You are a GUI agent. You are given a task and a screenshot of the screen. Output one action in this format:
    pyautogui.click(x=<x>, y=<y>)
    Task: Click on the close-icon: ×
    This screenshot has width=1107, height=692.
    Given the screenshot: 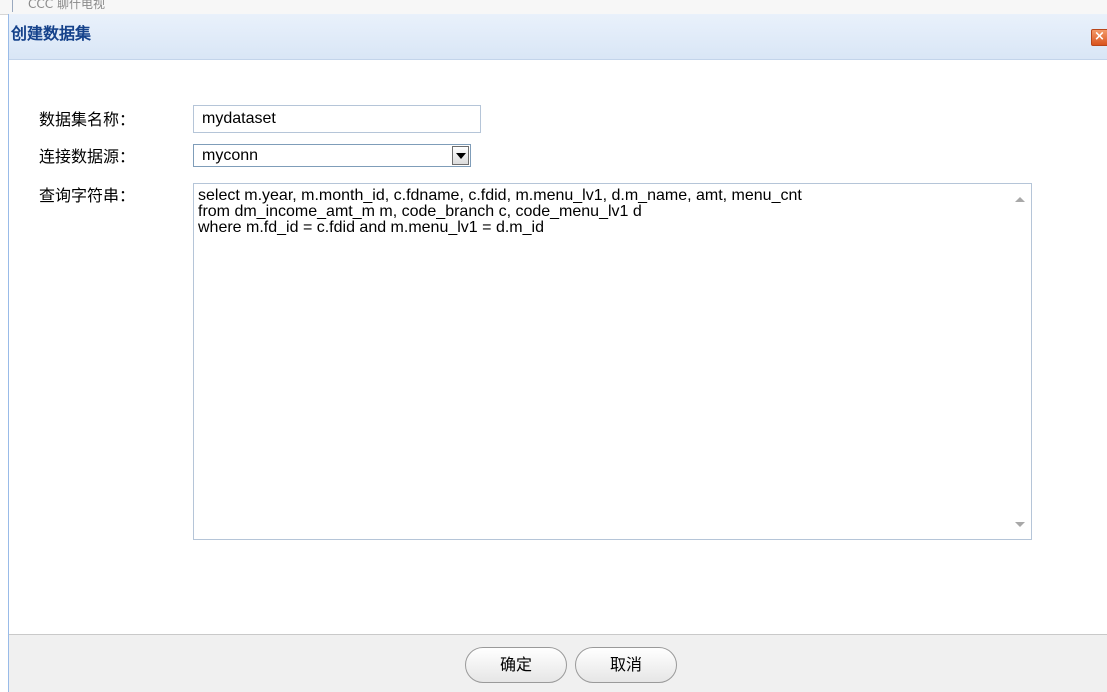 What is the action you would take?
    pyautogui.click(x=1099, y=37)
    